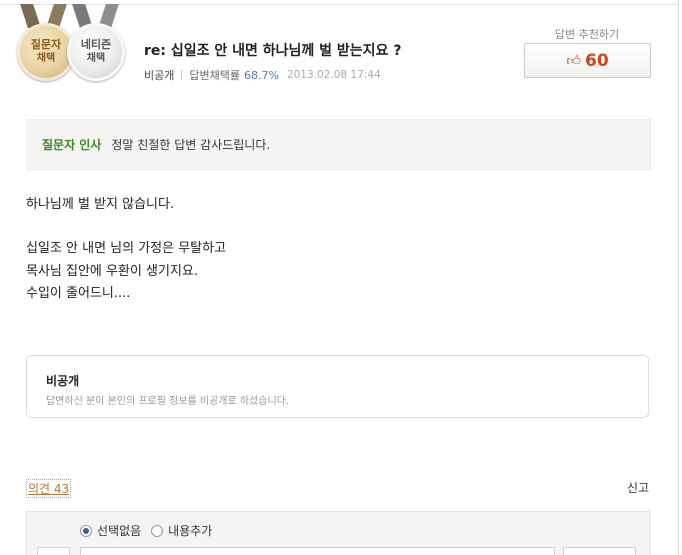  What do you see at coordinates (599, 551) in the screenshot?
I see `comment-submit-button` at bounding box center [599, 551].